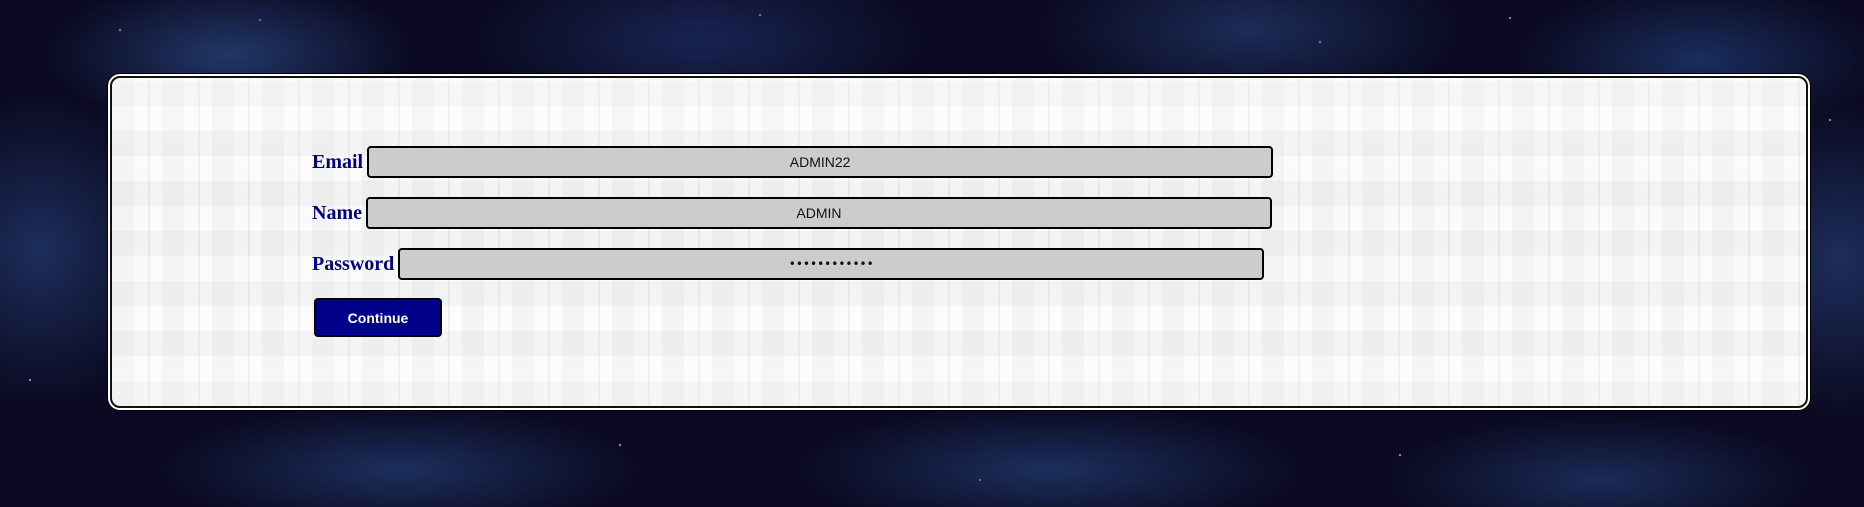 The image size is (1864, 507). I want to click on name-field, so click(818, 213).